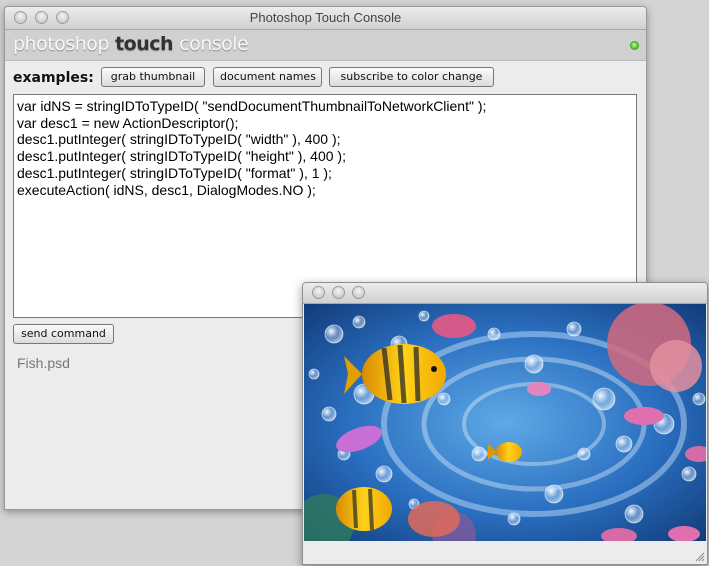 The height and width of the screenshot is (566, 709). I want to click on logo-middle: touch, so click(144, 44).